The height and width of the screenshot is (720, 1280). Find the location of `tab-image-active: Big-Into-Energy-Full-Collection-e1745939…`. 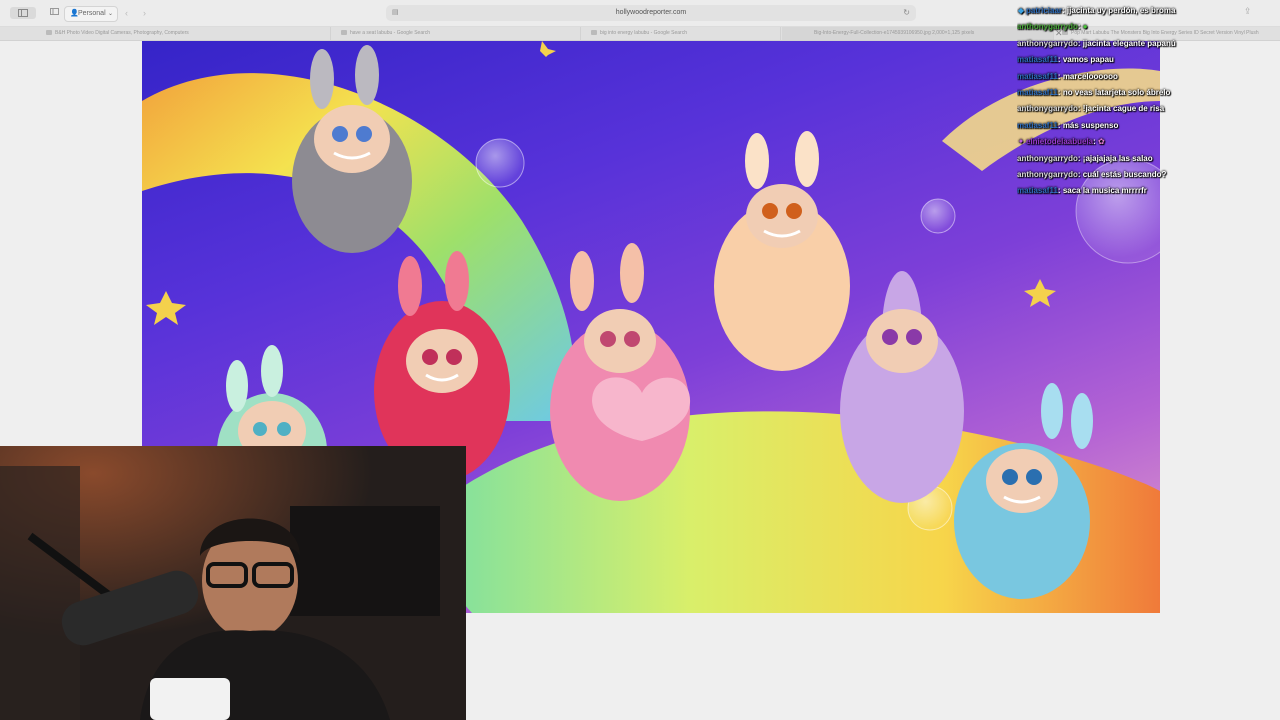

tab-image-active: Big-Into-Energy-Full-Collection-e1745939… is located at coordinates (918, 33).